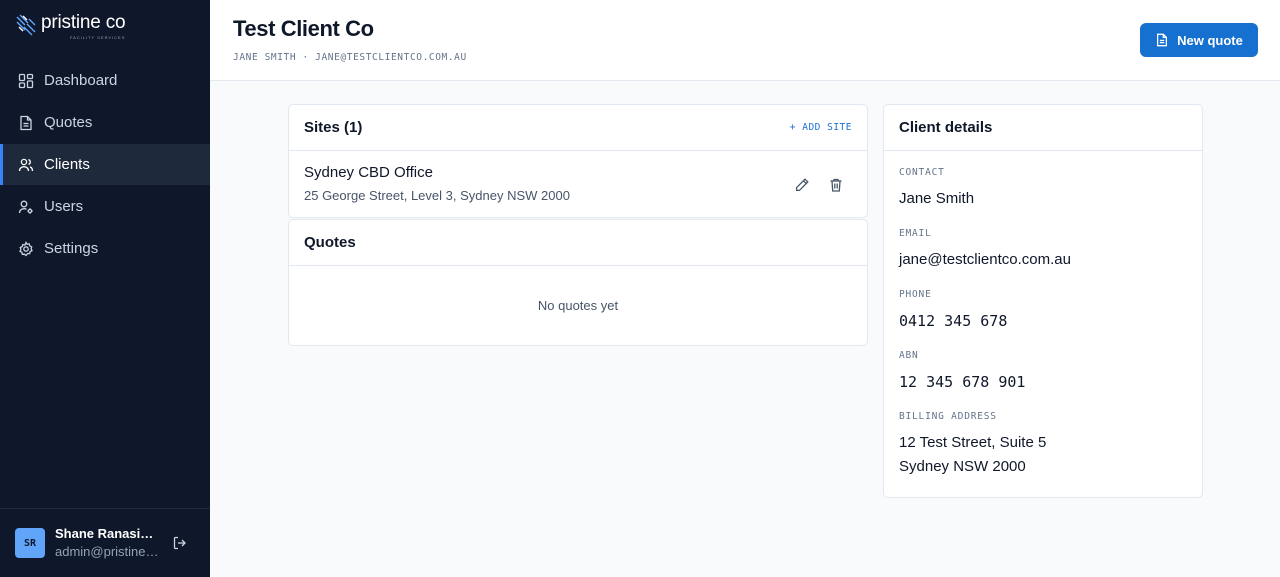  I want to click on sites-title: Sites (1), so click(333, 127).